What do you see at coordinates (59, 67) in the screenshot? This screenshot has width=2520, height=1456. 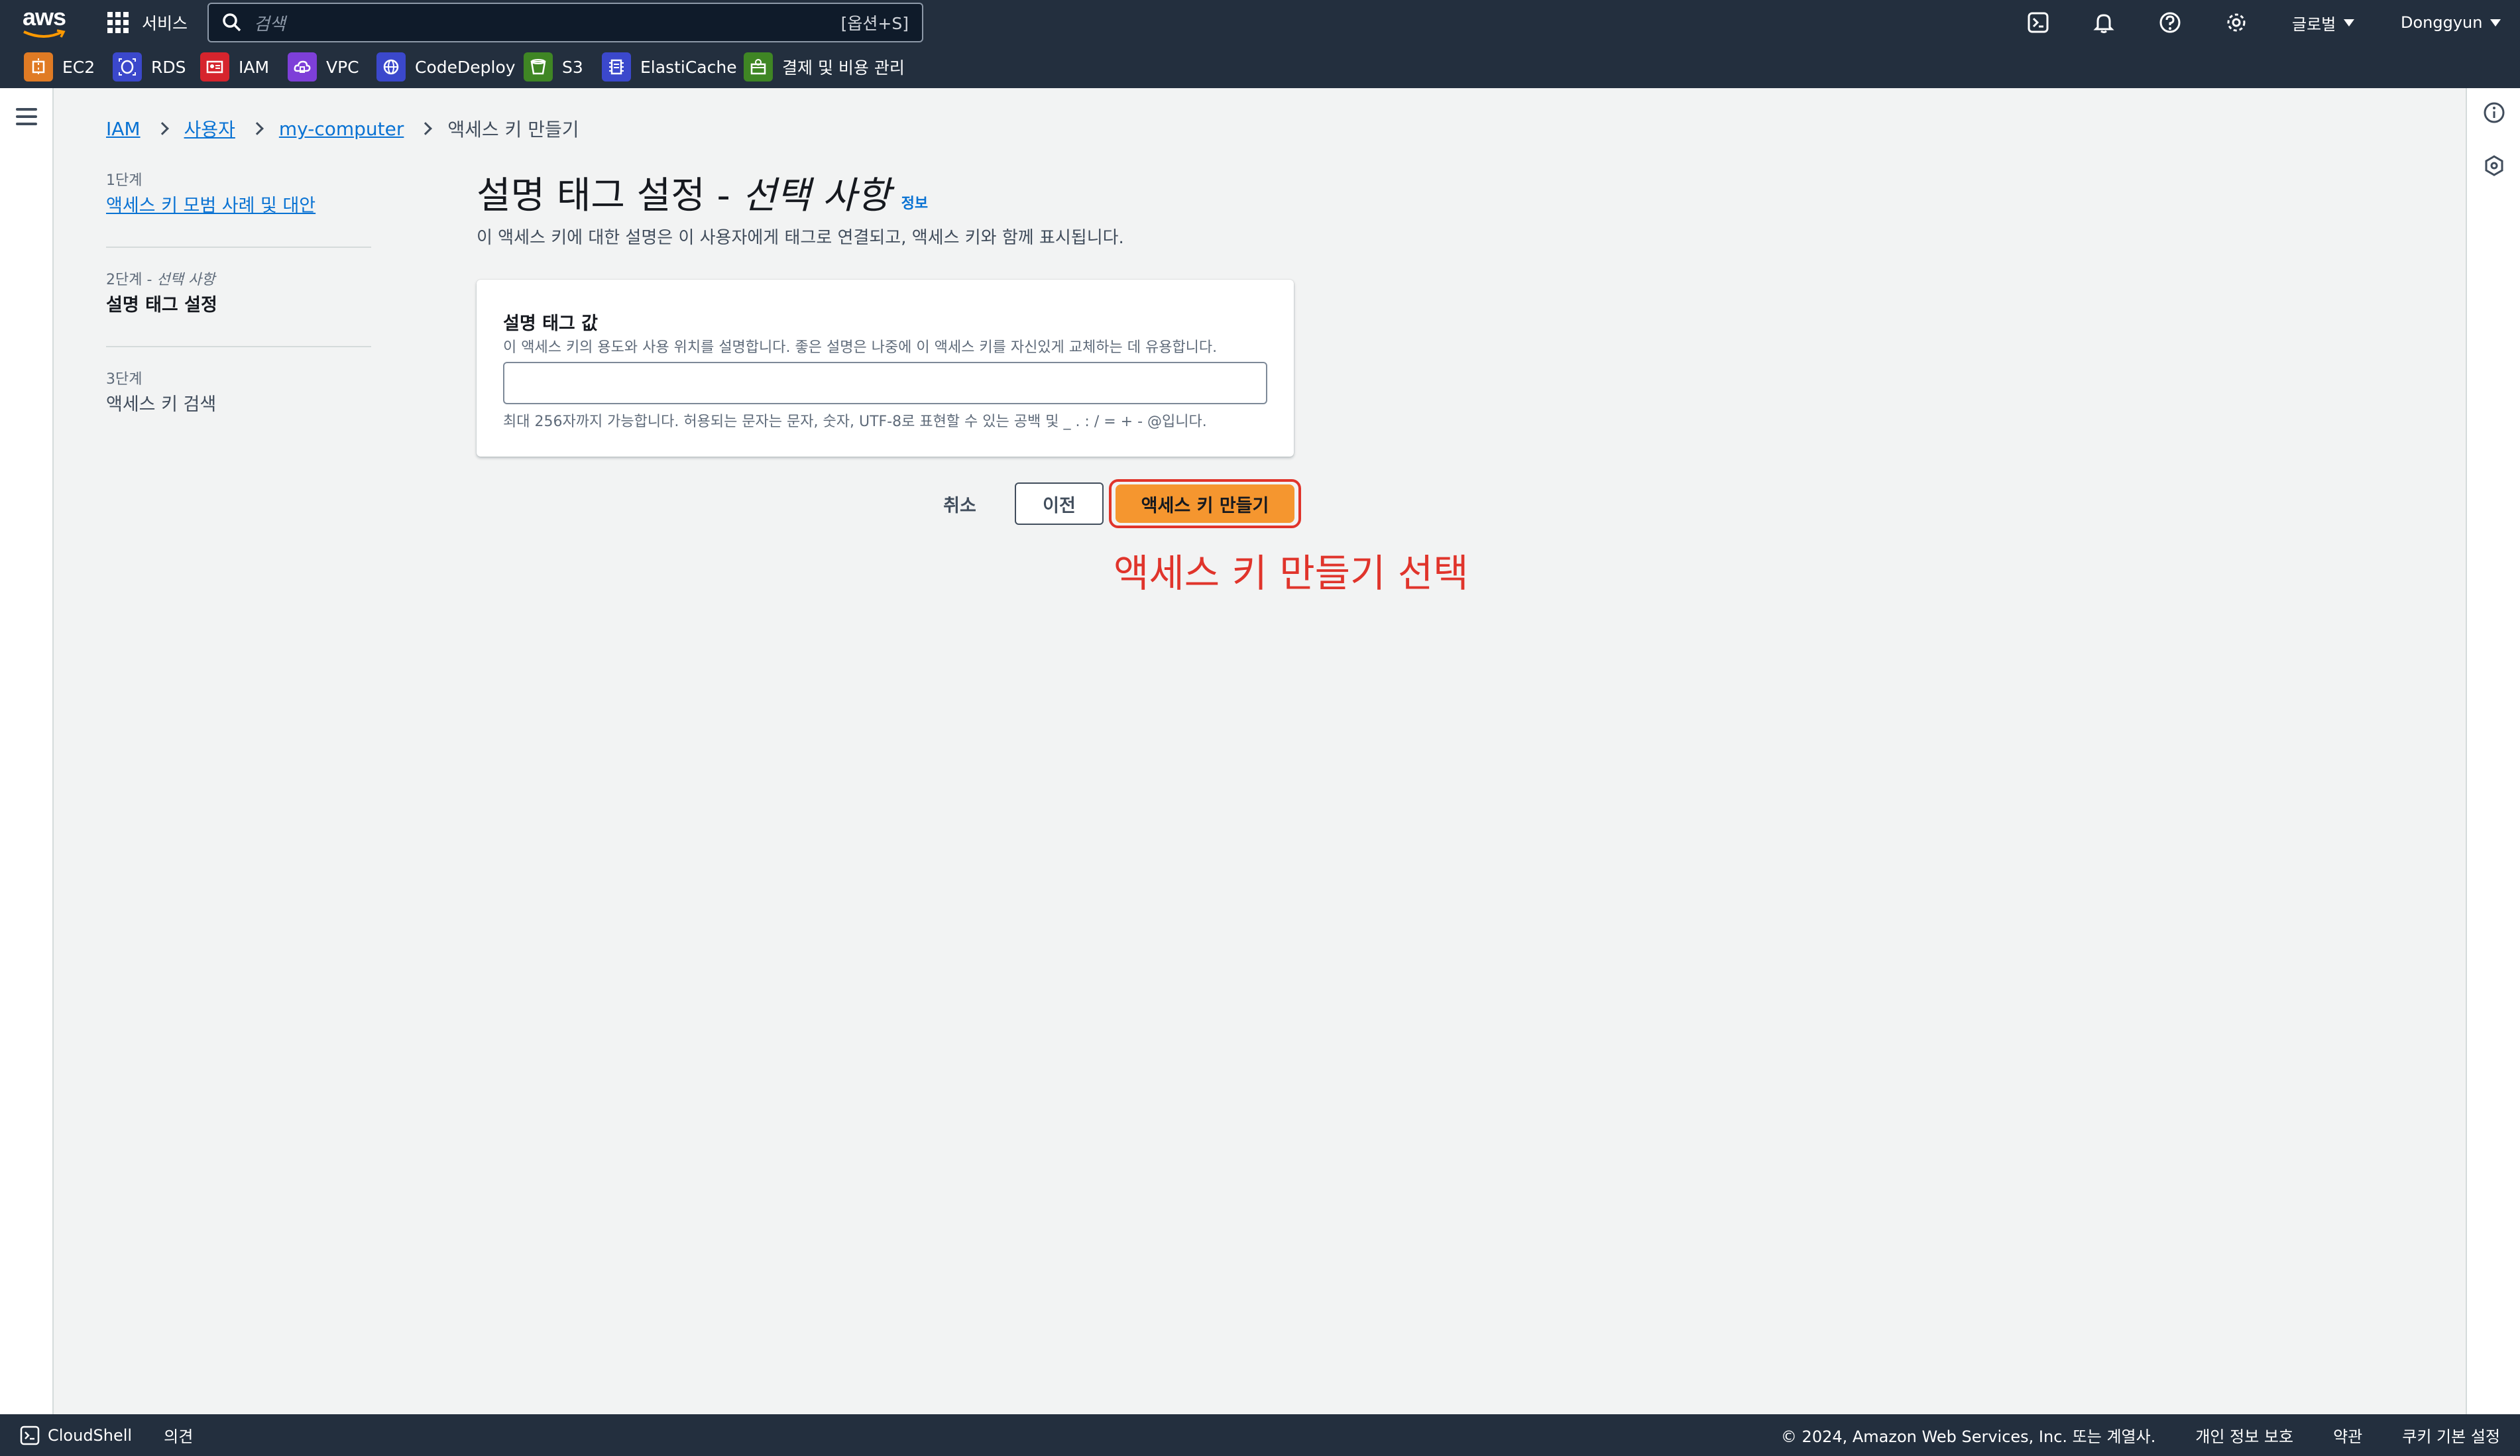 I see `favorite-ec2: EC2` at bounding box center [59, 67].